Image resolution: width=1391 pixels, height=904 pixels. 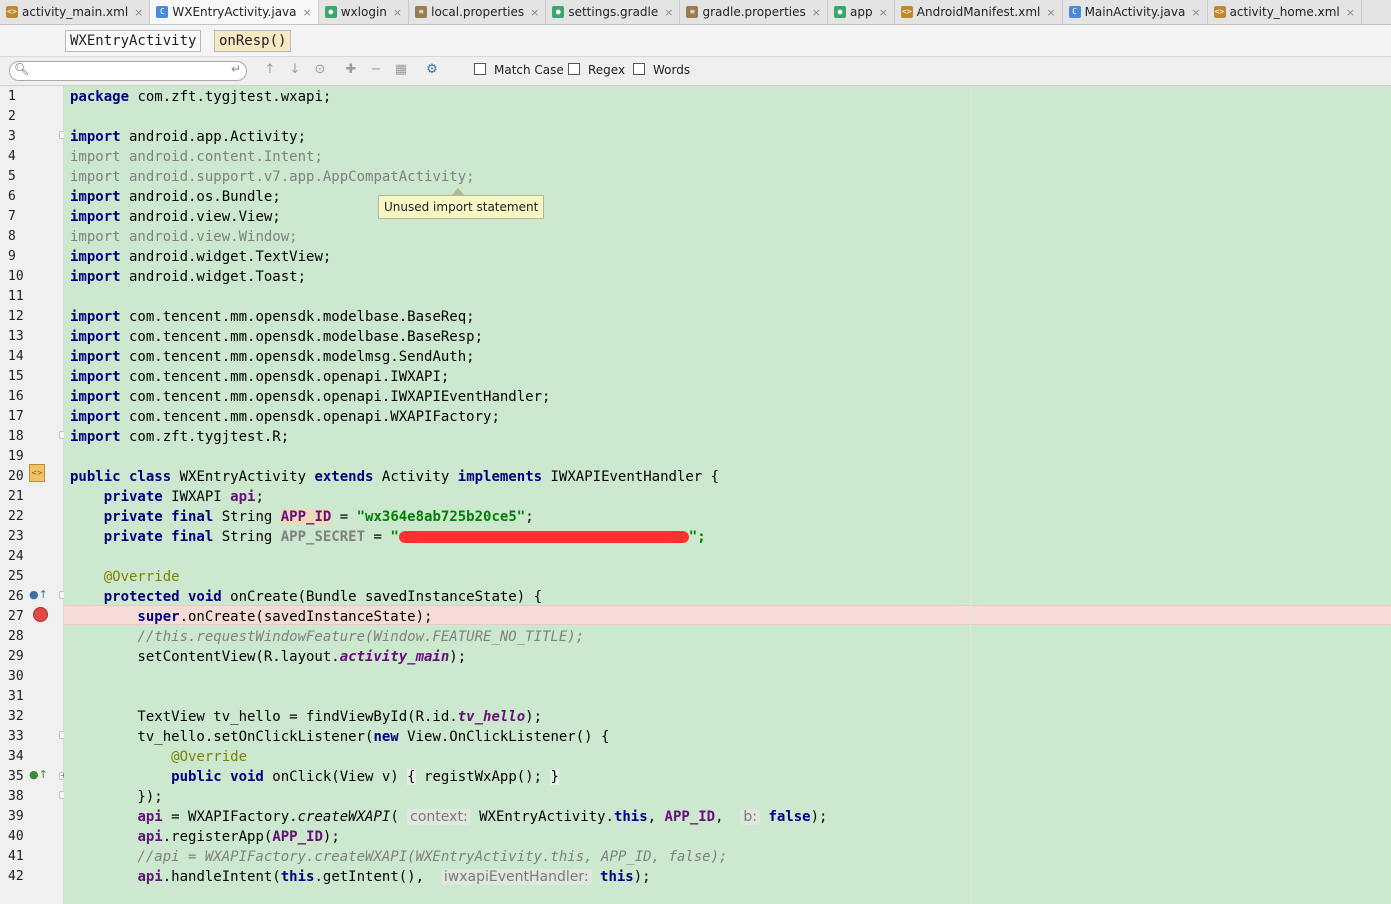 What do you see at coordinates (23, 137) in the screenshot?
I see `line-number: 3` at bounding box center [23, 137].